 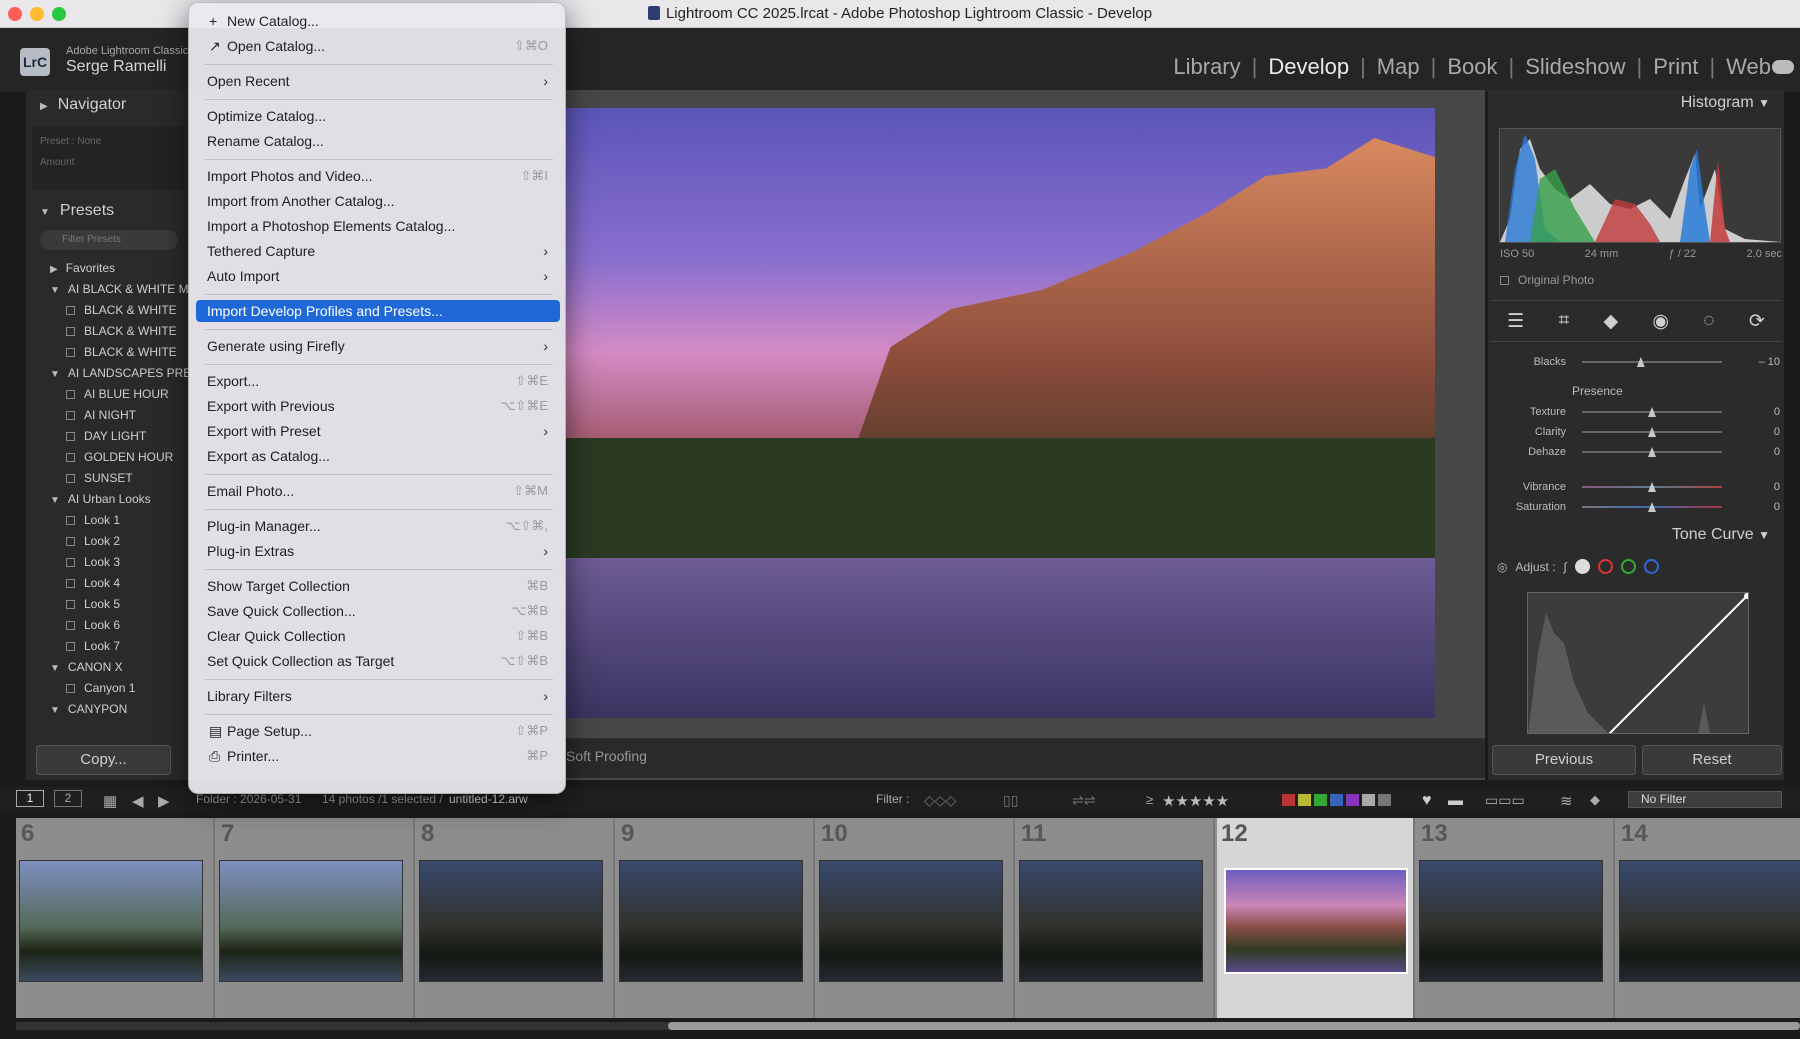 What do you see at coordinates (1595, 800) in the screenshot?
I see `lock-filter-icon: ◆` at bounding box center [1595, 800].